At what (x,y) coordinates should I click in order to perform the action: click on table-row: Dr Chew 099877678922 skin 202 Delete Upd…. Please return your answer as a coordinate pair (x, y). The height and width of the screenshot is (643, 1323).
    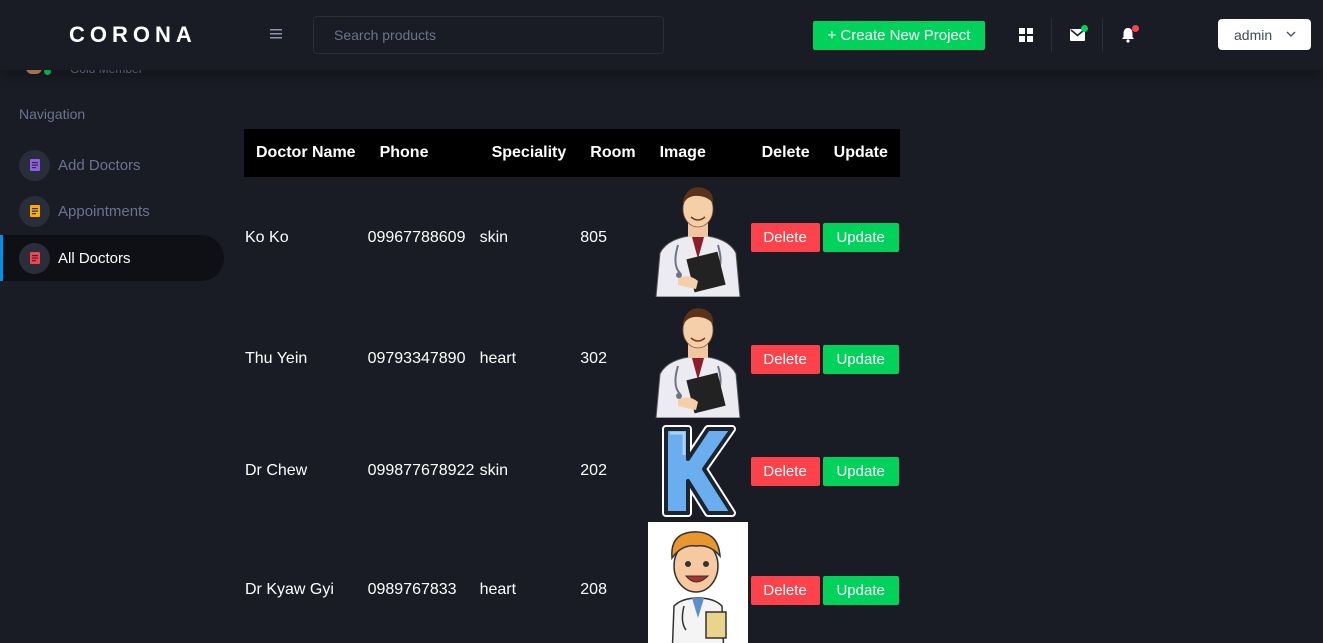
    Looking at the image, I should click on (572, 471).